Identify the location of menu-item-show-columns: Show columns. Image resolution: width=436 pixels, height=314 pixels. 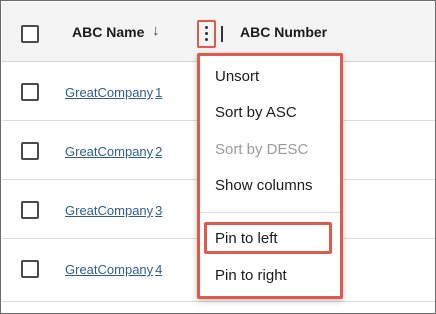
(264, 185).